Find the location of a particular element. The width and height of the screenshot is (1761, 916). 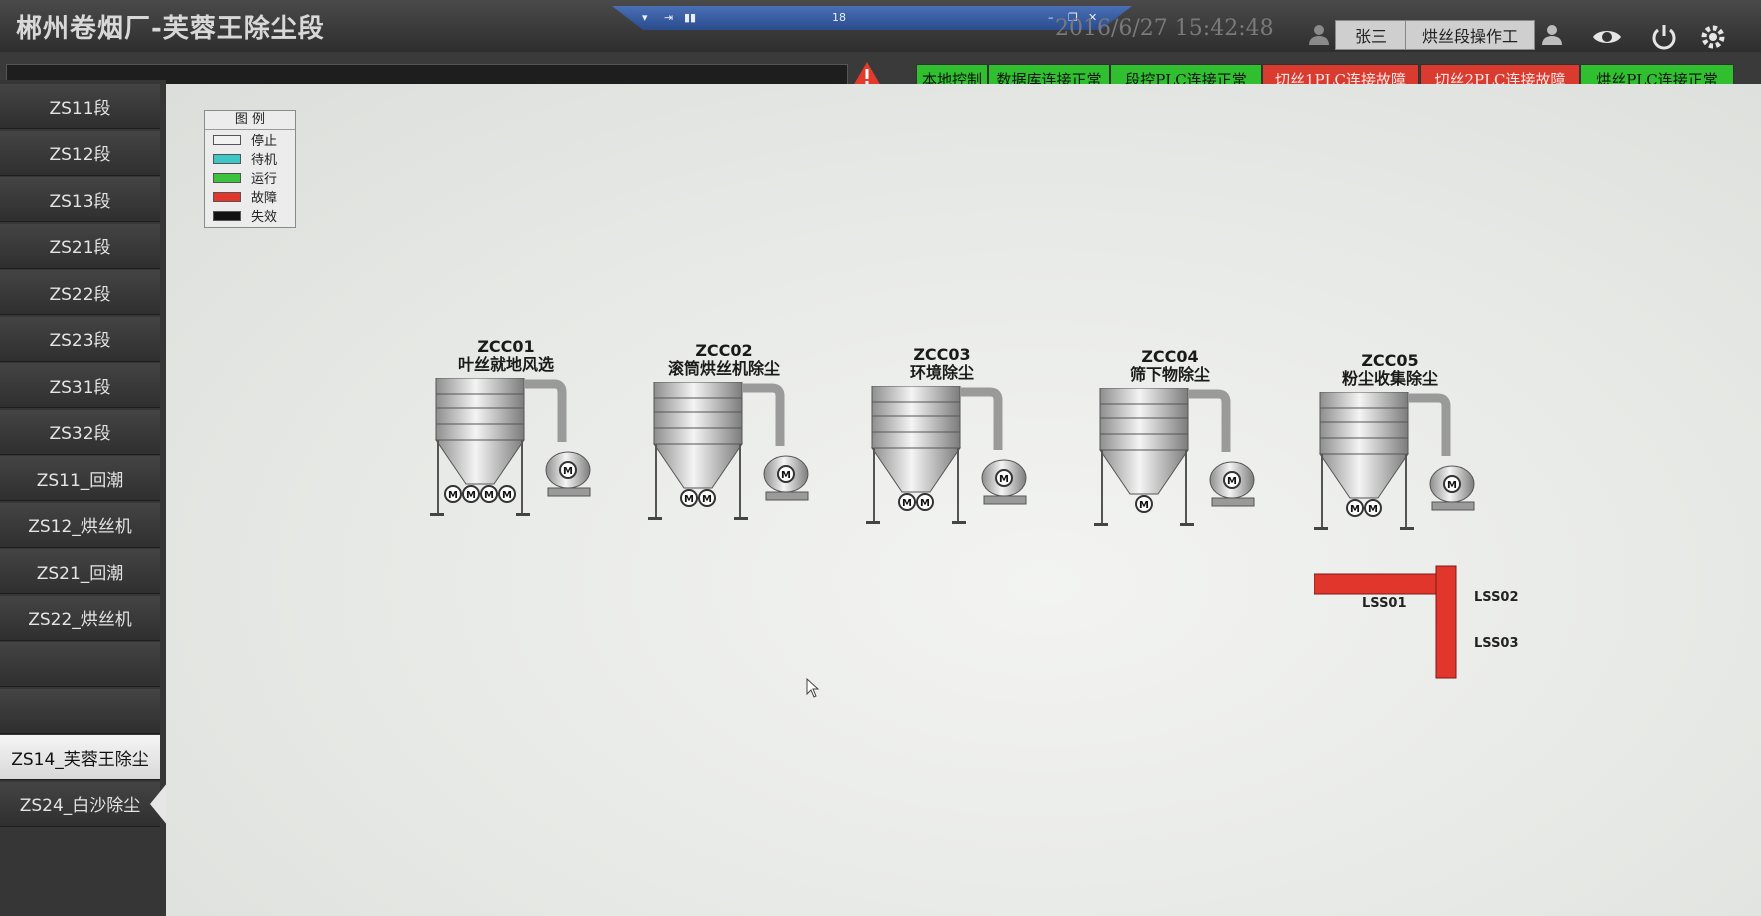

dust-collector-unit: ZCC02 滚筒烘丝机除尘 M M M is located at coordinates (724, 452).